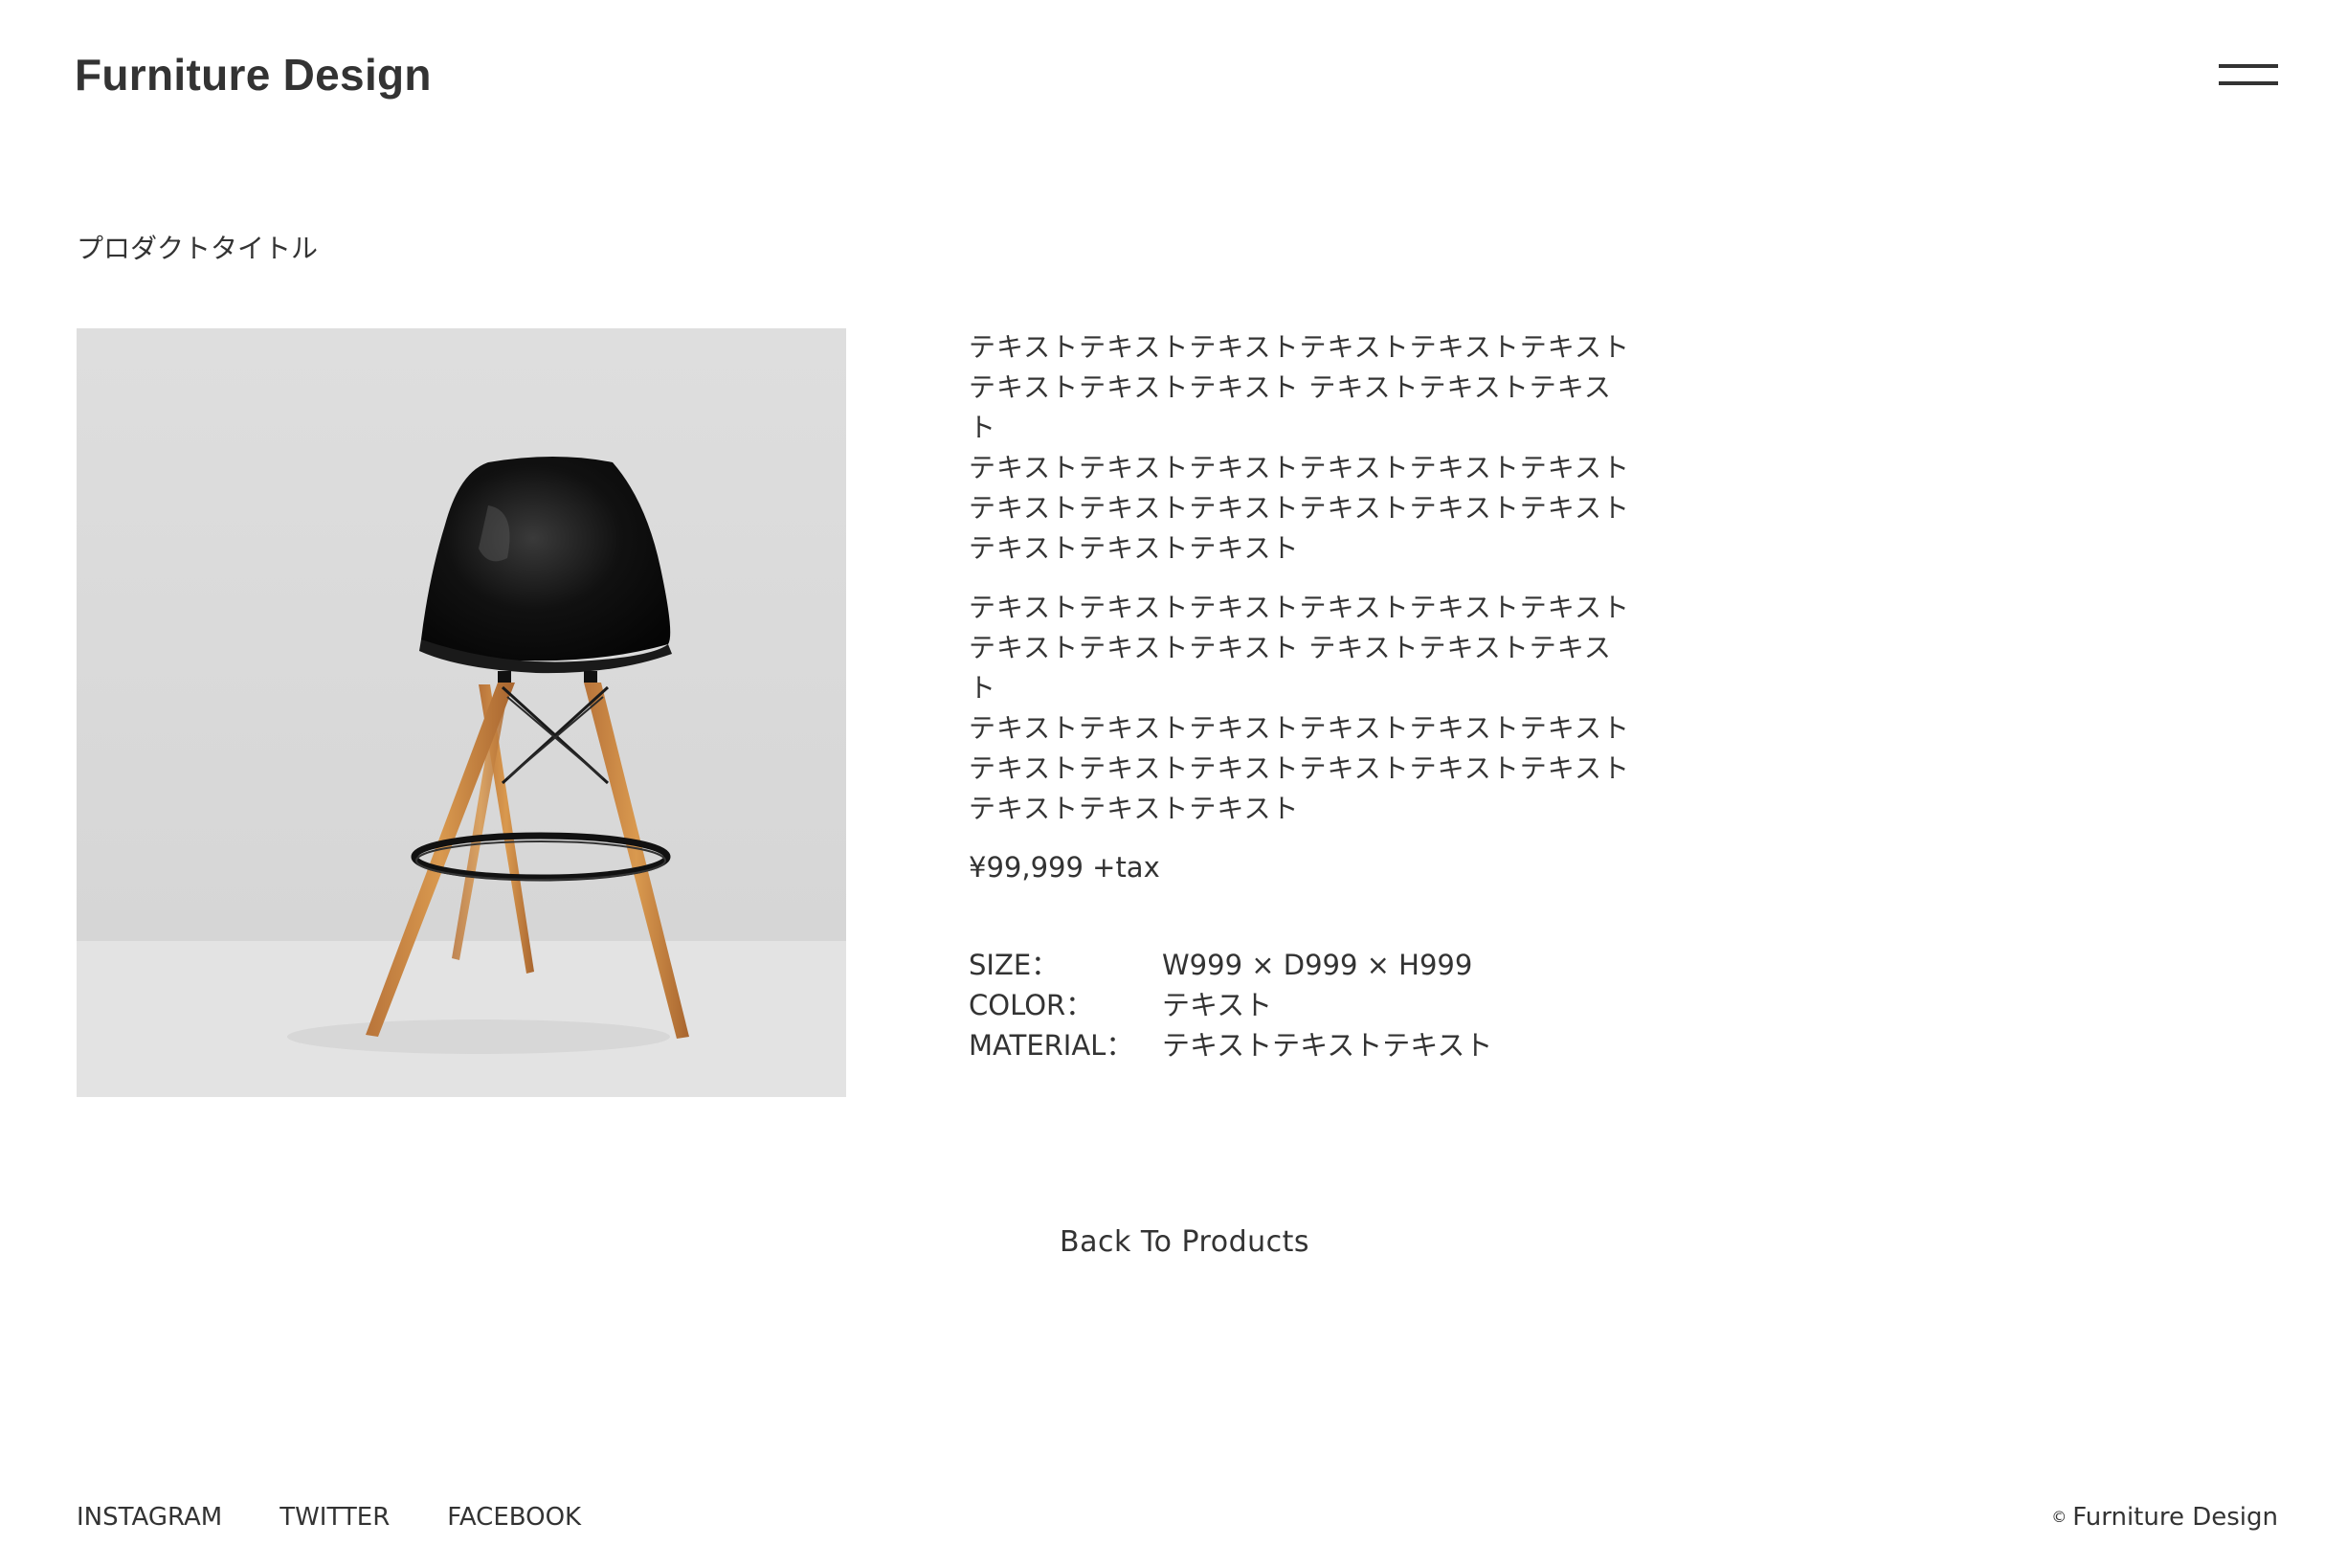  Describe the element at coordinates (1031, 1005) in the screenshot. I see `spec-label: COLOR：` at that location.